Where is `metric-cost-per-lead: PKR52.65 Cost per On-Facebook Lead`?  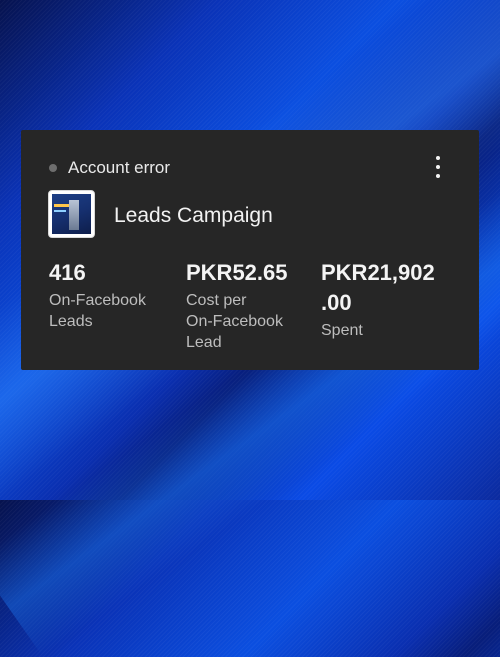
metric-cost-per-lead: PKR52.65 Cost per On-Facebook Lead is located at coordinates (246, 305).